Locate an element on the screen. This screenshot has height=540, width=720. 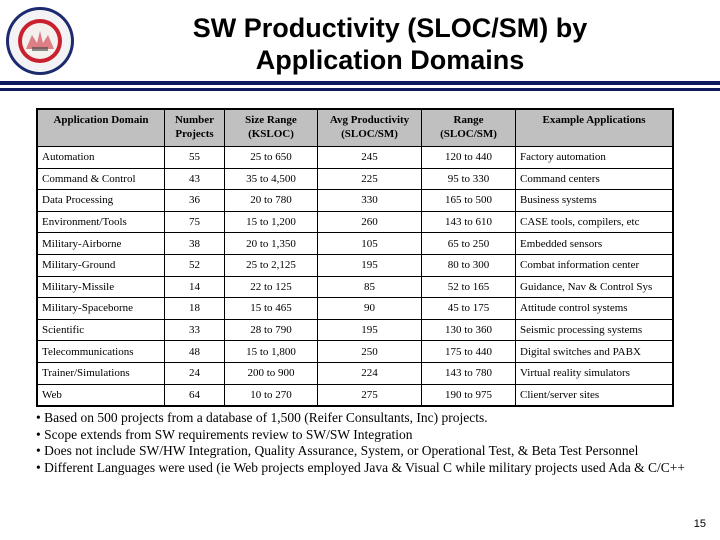
size-range-cell: 25 to 2,125 is located at coordinates (271, 265).